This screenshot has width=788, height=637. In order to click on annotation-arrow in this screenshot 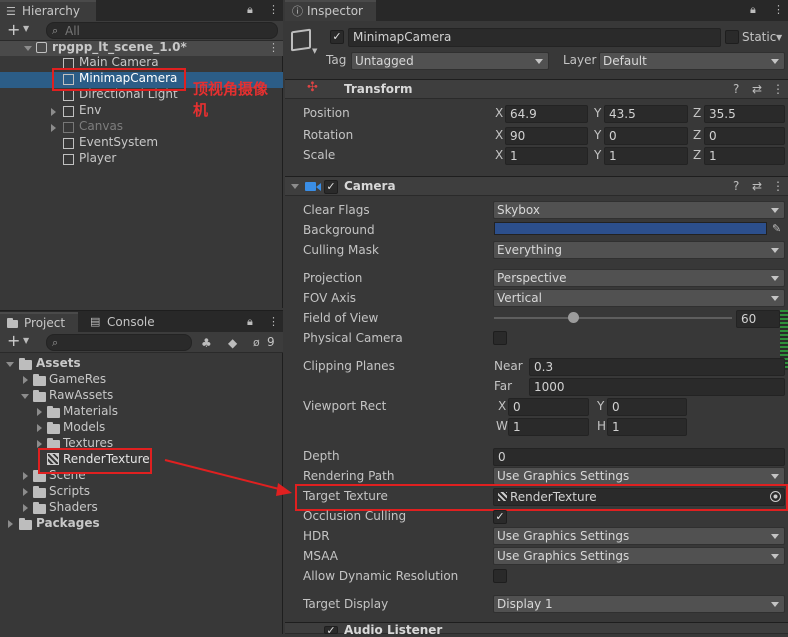, I will do `click(228, 477)`.